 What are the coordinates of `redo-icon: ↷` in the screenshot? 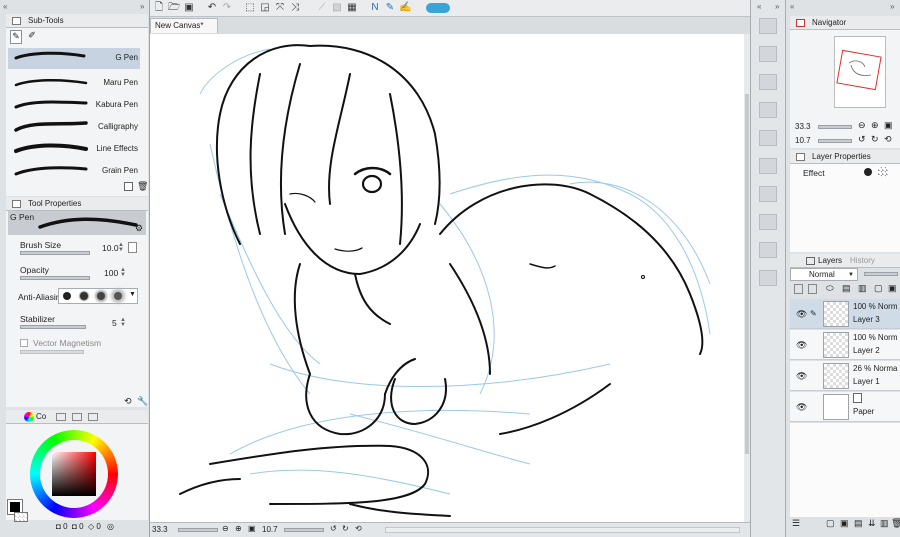 It's located at (227, 8).